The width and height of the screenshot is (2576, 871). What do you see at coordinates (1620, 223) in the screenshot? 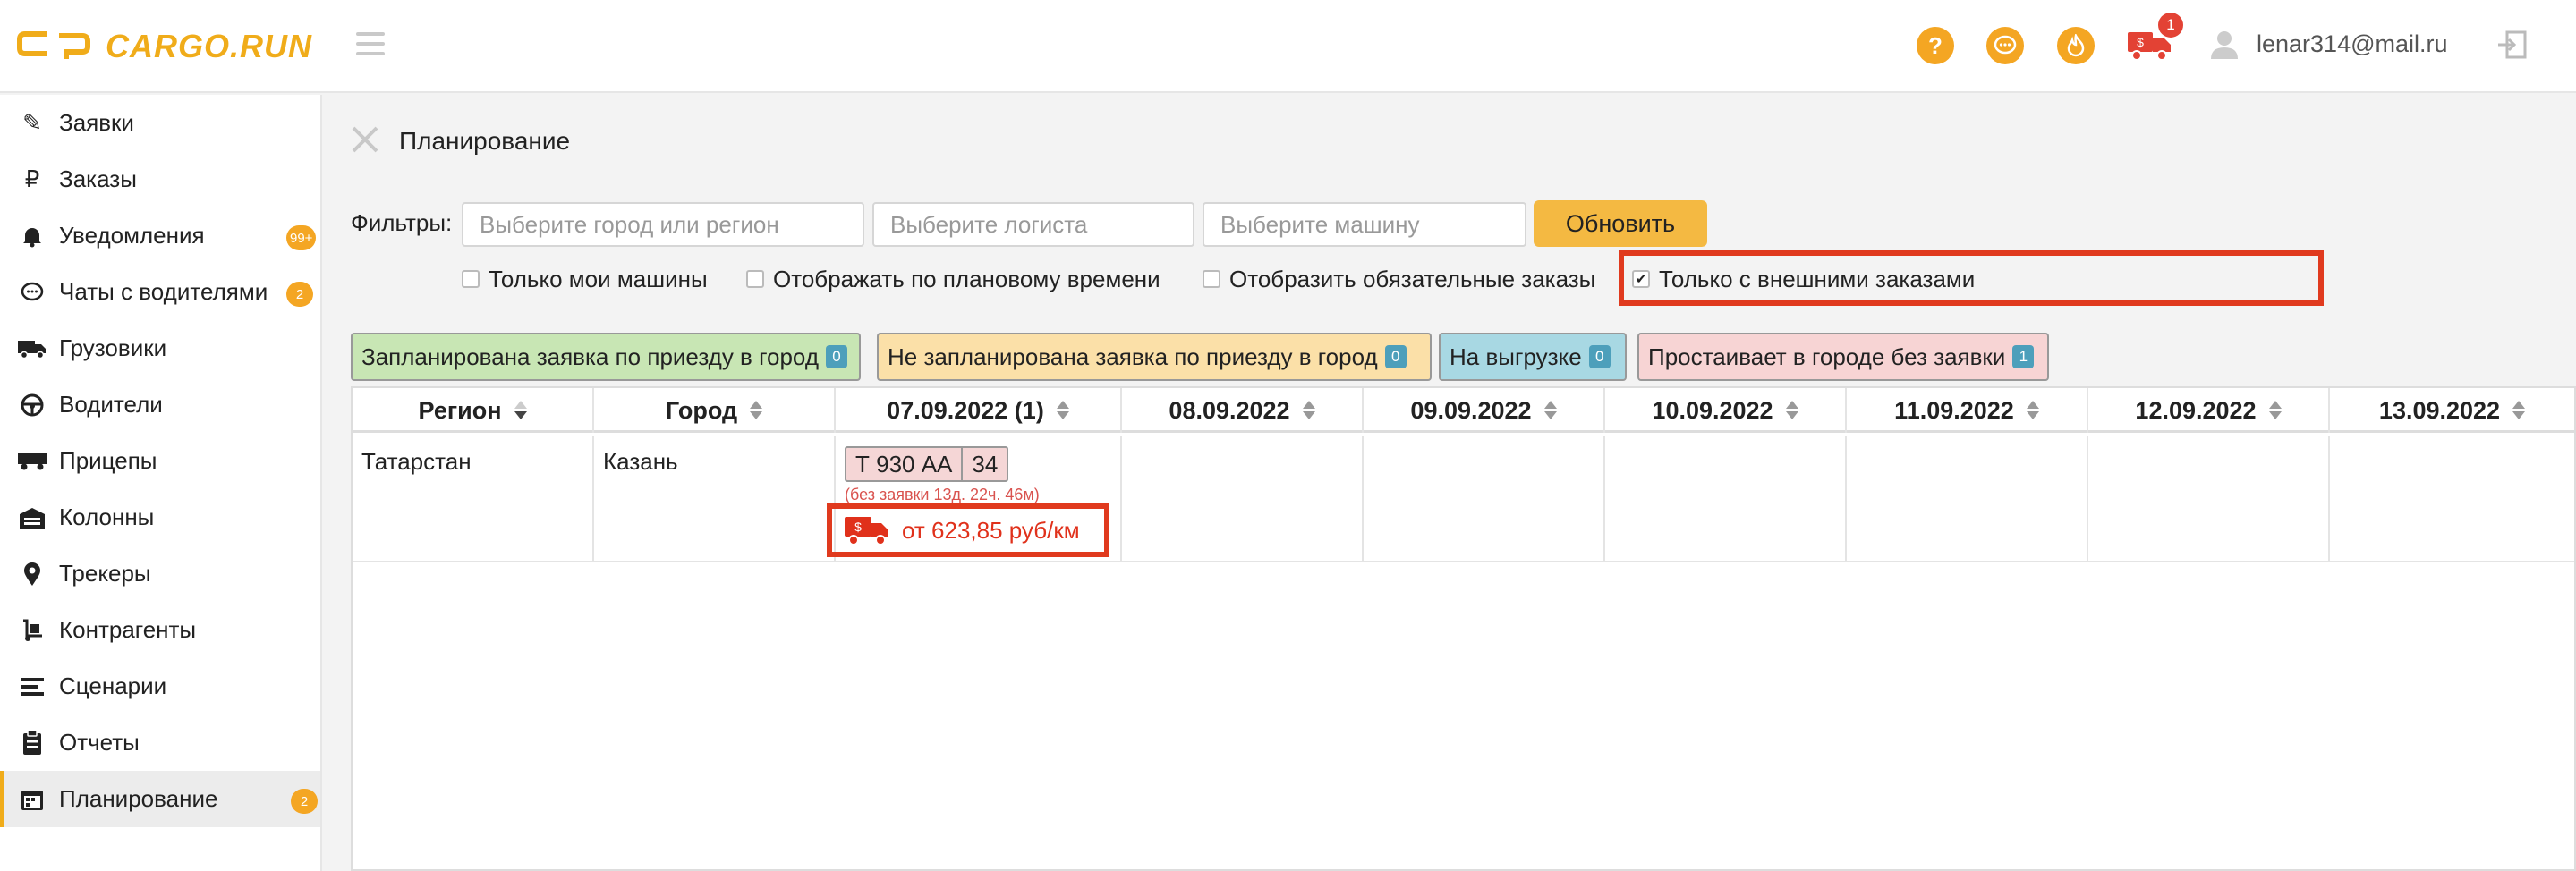
I see `update-button: Обновить` at bounding box center [1620, 223].